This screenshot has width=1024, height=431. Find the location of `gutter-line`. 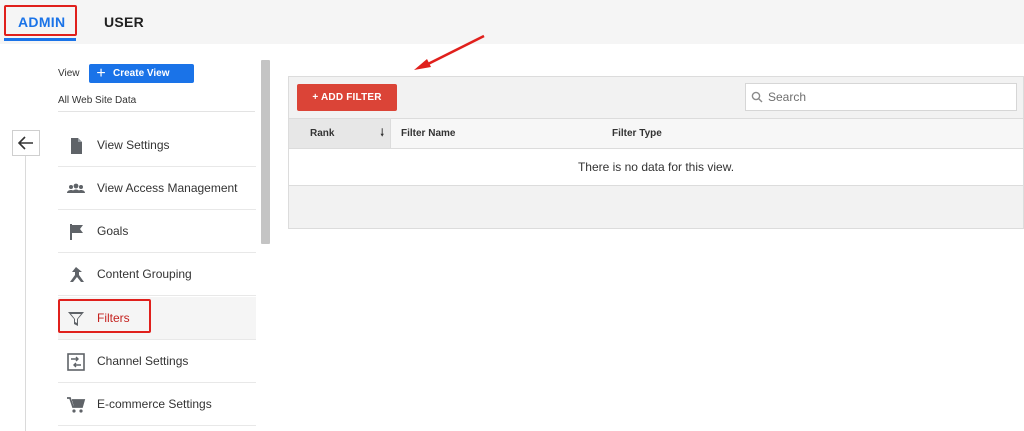

gutter-line is located at coordinates (25, 293).